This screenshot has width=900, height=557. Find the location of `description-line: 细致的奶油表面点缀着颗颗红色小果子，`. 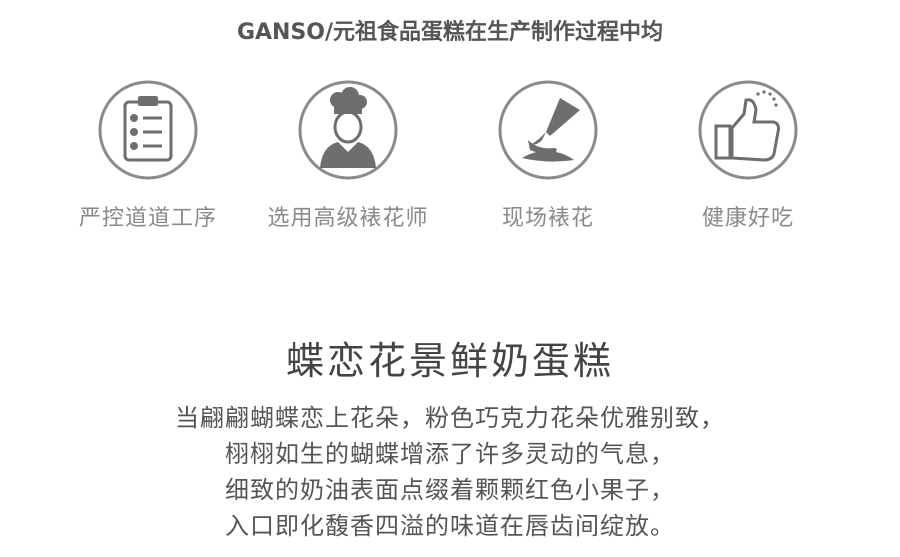

description-line: 细致的奶油表面点缀着颗颗红色小果子， is located at coordinates (450, 490).